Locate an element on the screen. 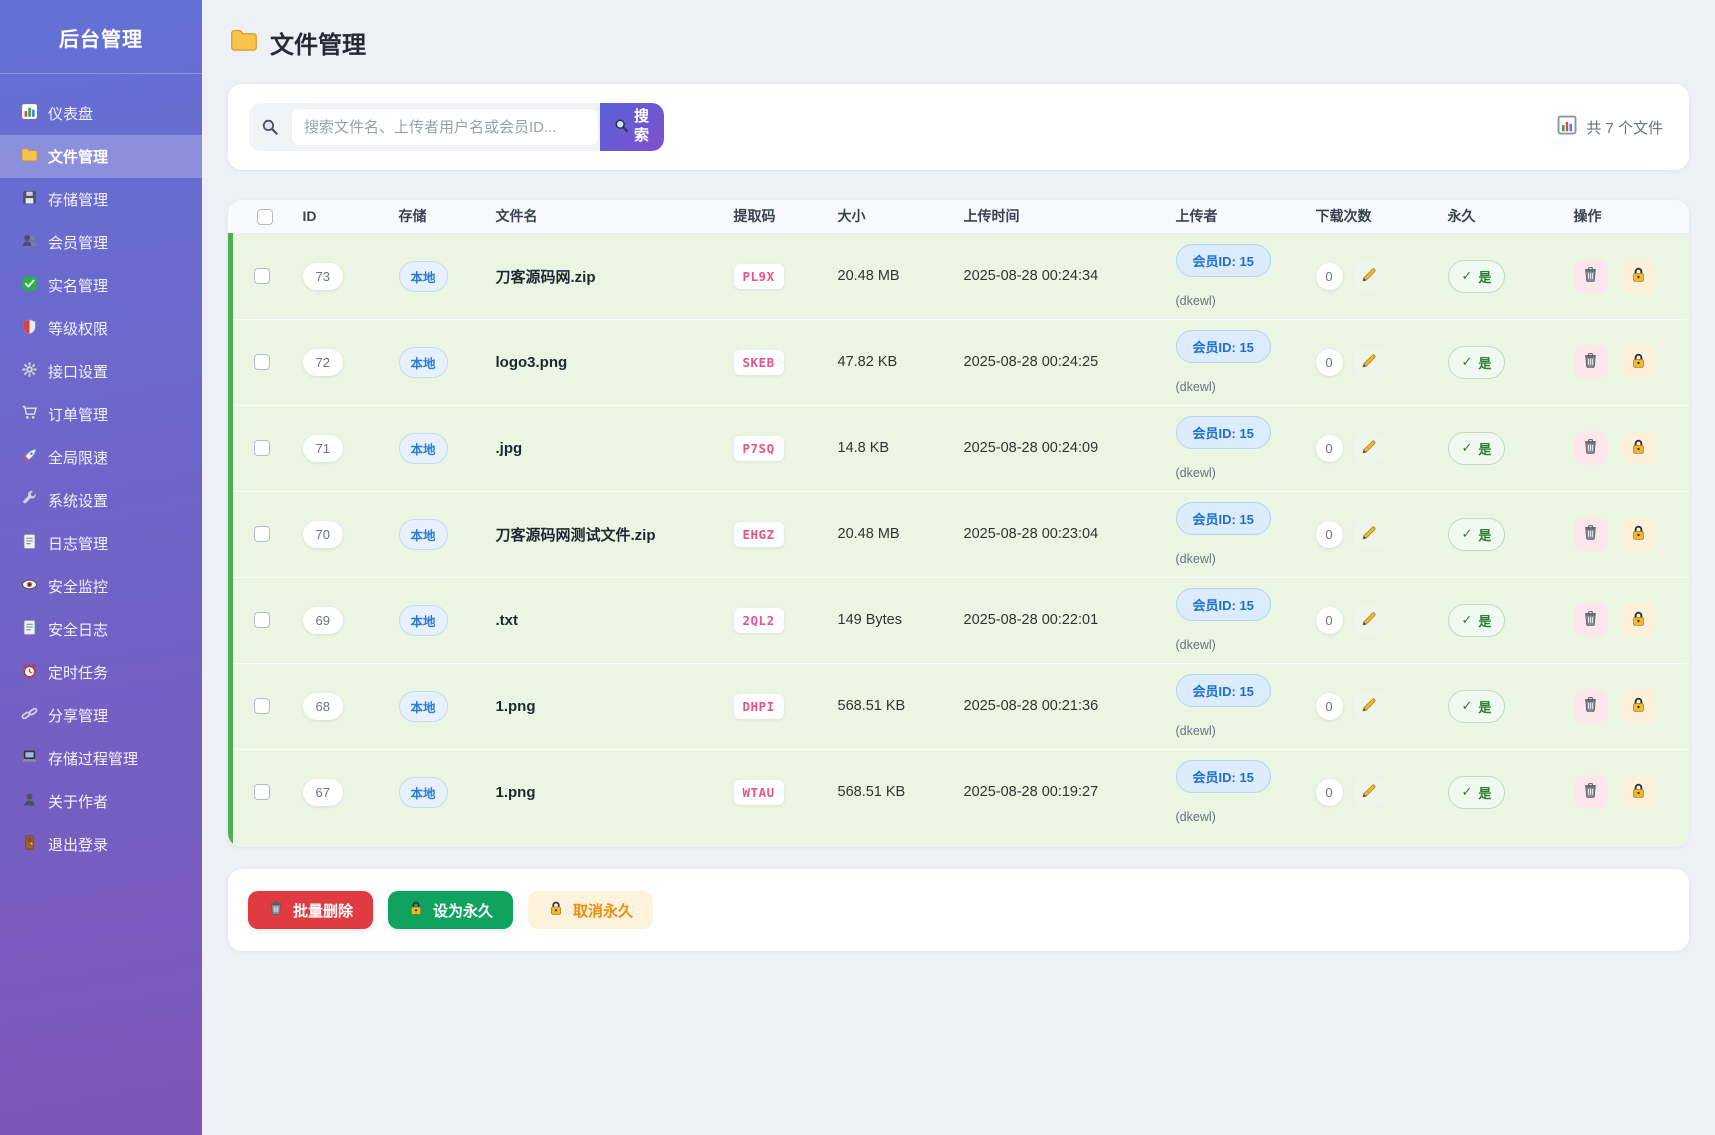 This screenshot has width=1715, height=1135. extract-code-badge: EHGZ is located at coordinates (758, 534).